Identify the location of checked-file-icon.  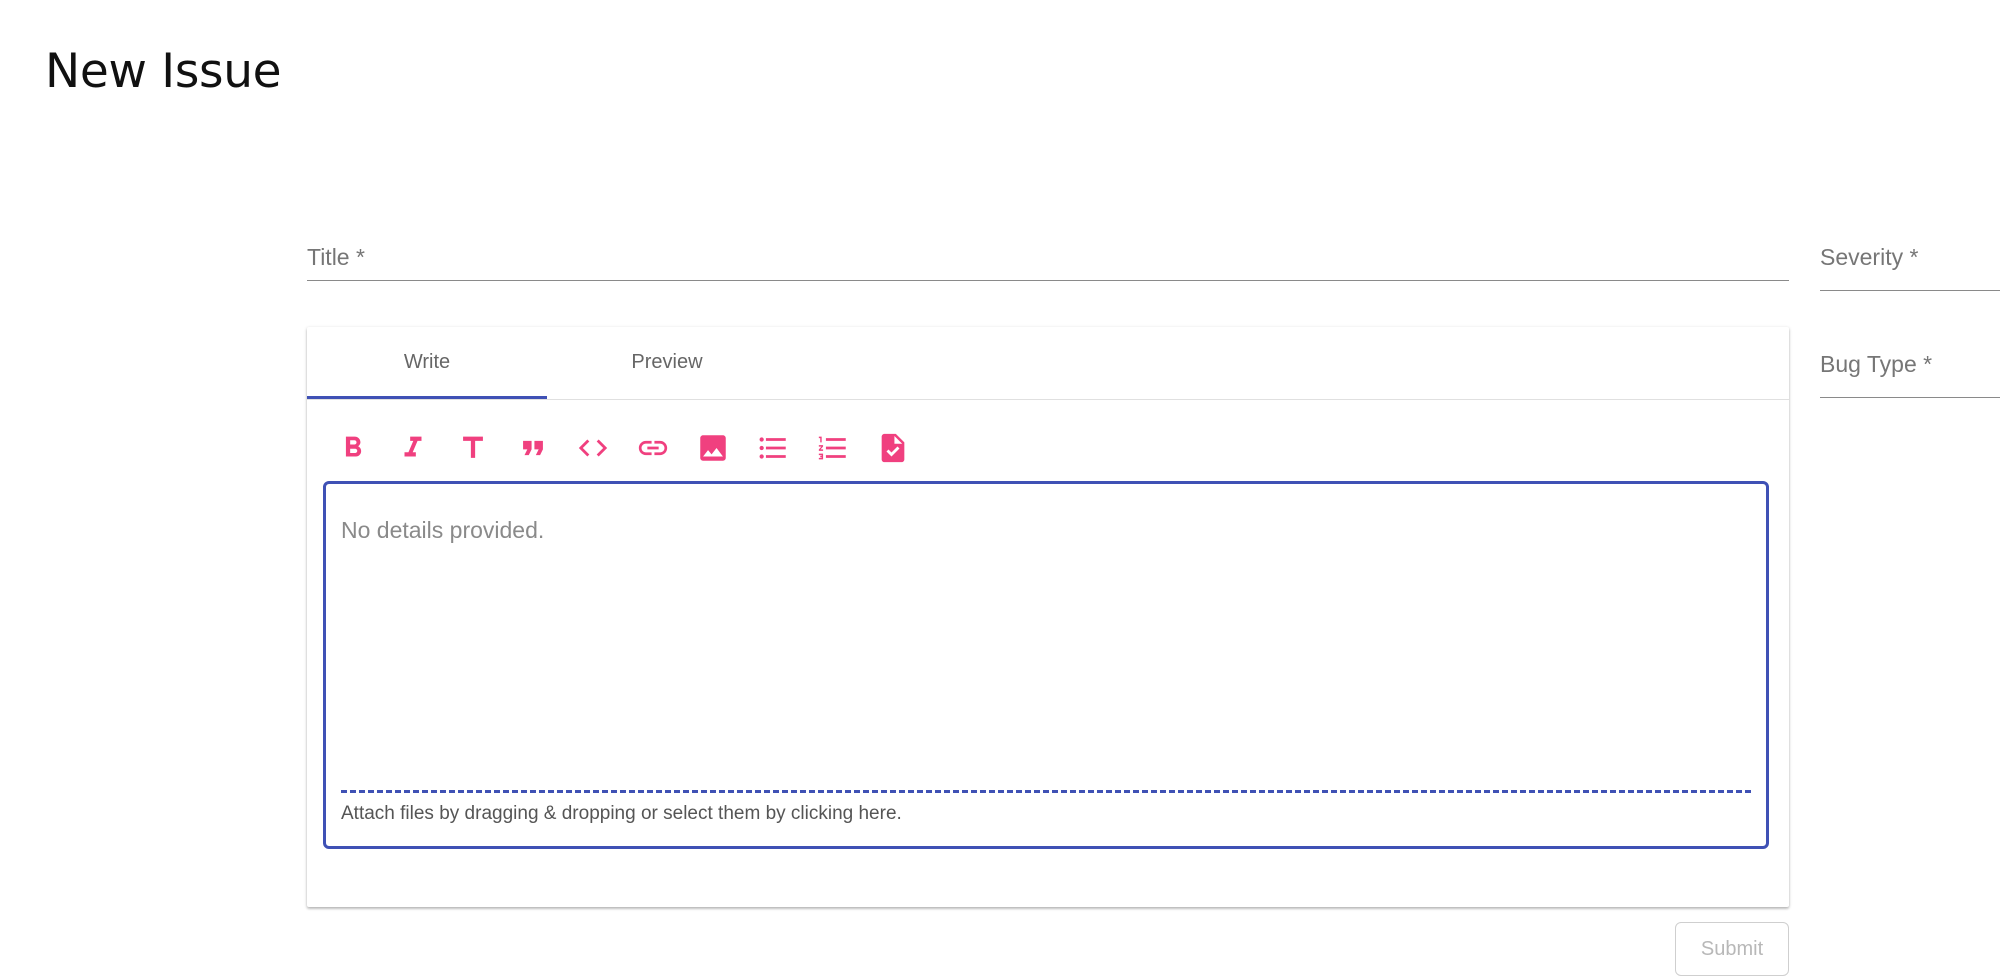
(893, 448).